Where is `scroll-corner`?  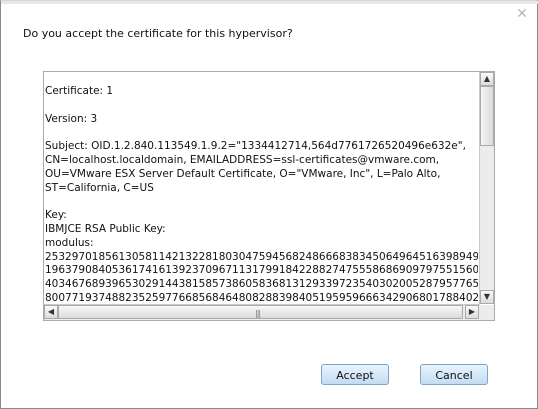
scroll-corner is located at coordinates (487, 312).